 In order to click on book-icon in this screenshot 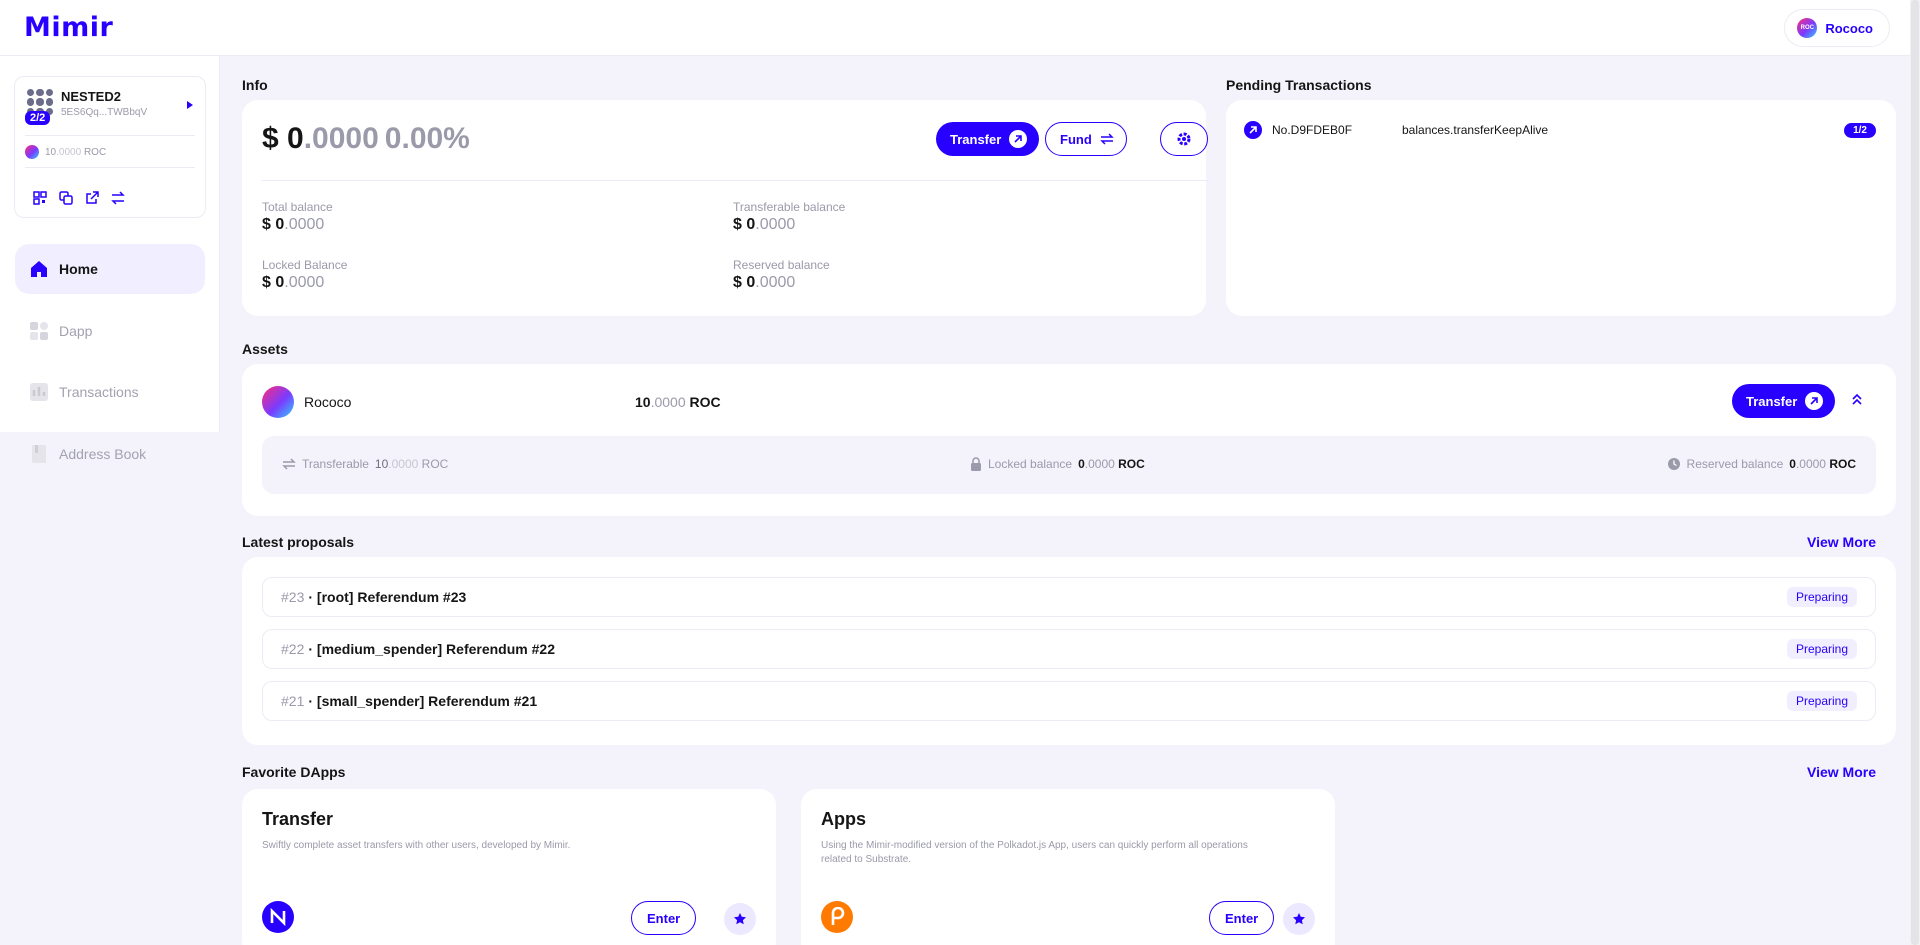, I will do `click(39, 454)`.